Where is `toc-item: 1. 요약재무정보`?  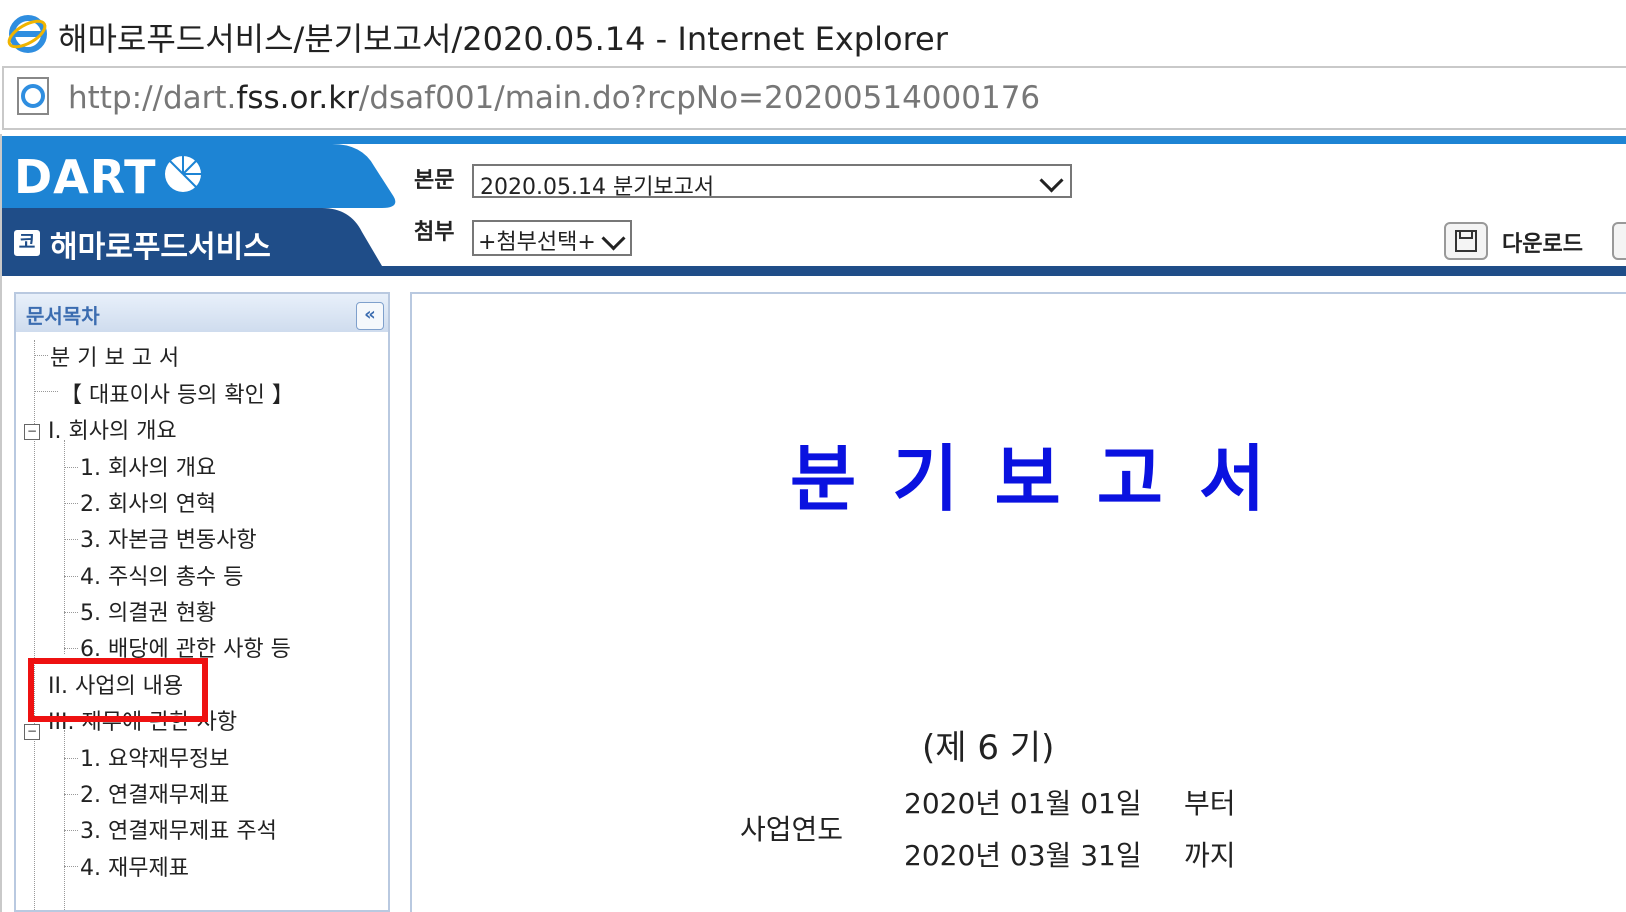 toc-item: 1. 요약재무정보 is located at coordinates (154, 757).